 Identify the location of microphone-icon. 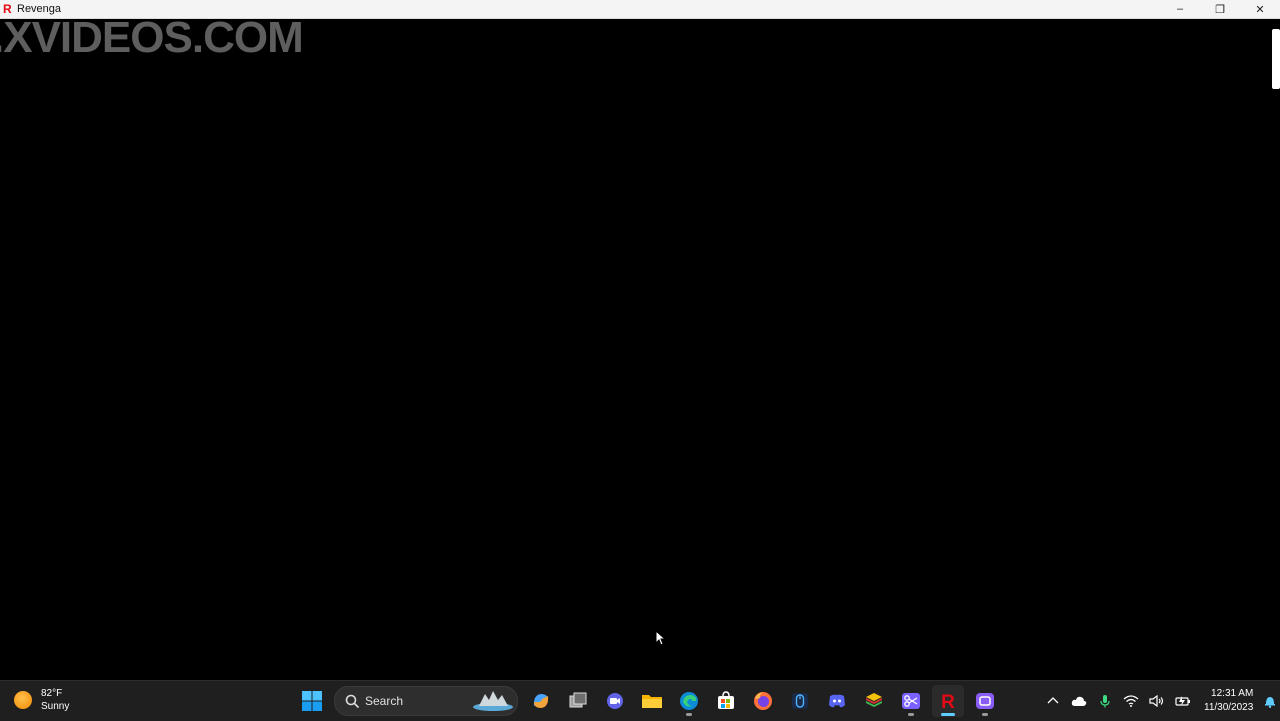
(1105, 701).